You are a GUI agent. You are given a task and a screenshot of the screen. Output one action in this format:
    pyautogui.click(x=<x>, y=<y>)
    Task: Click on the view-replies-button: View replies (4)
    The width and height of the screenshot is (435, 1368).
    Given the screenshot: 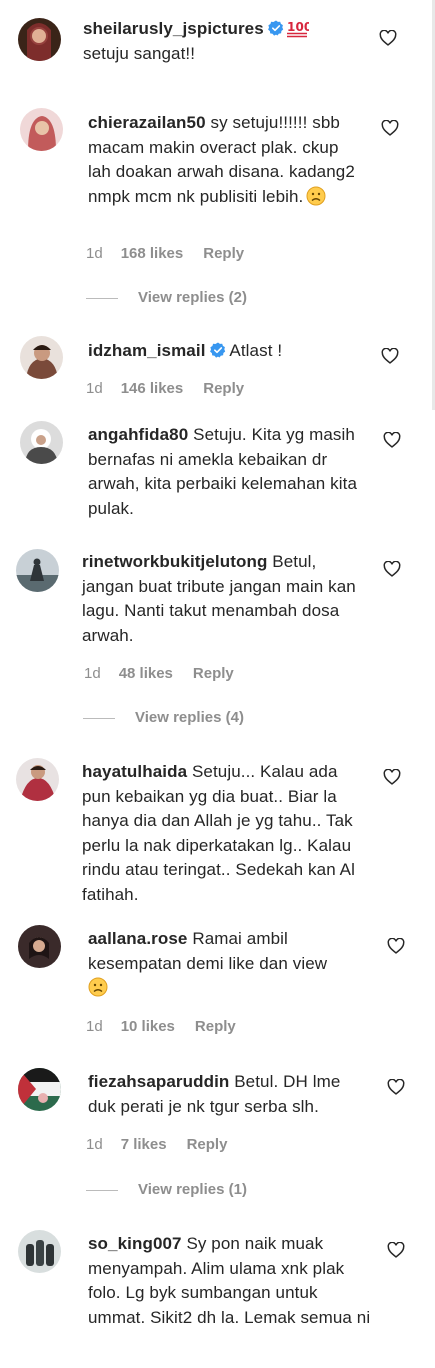 What is the action you would take?
    pyautogui.click(x=163, y=717)
    